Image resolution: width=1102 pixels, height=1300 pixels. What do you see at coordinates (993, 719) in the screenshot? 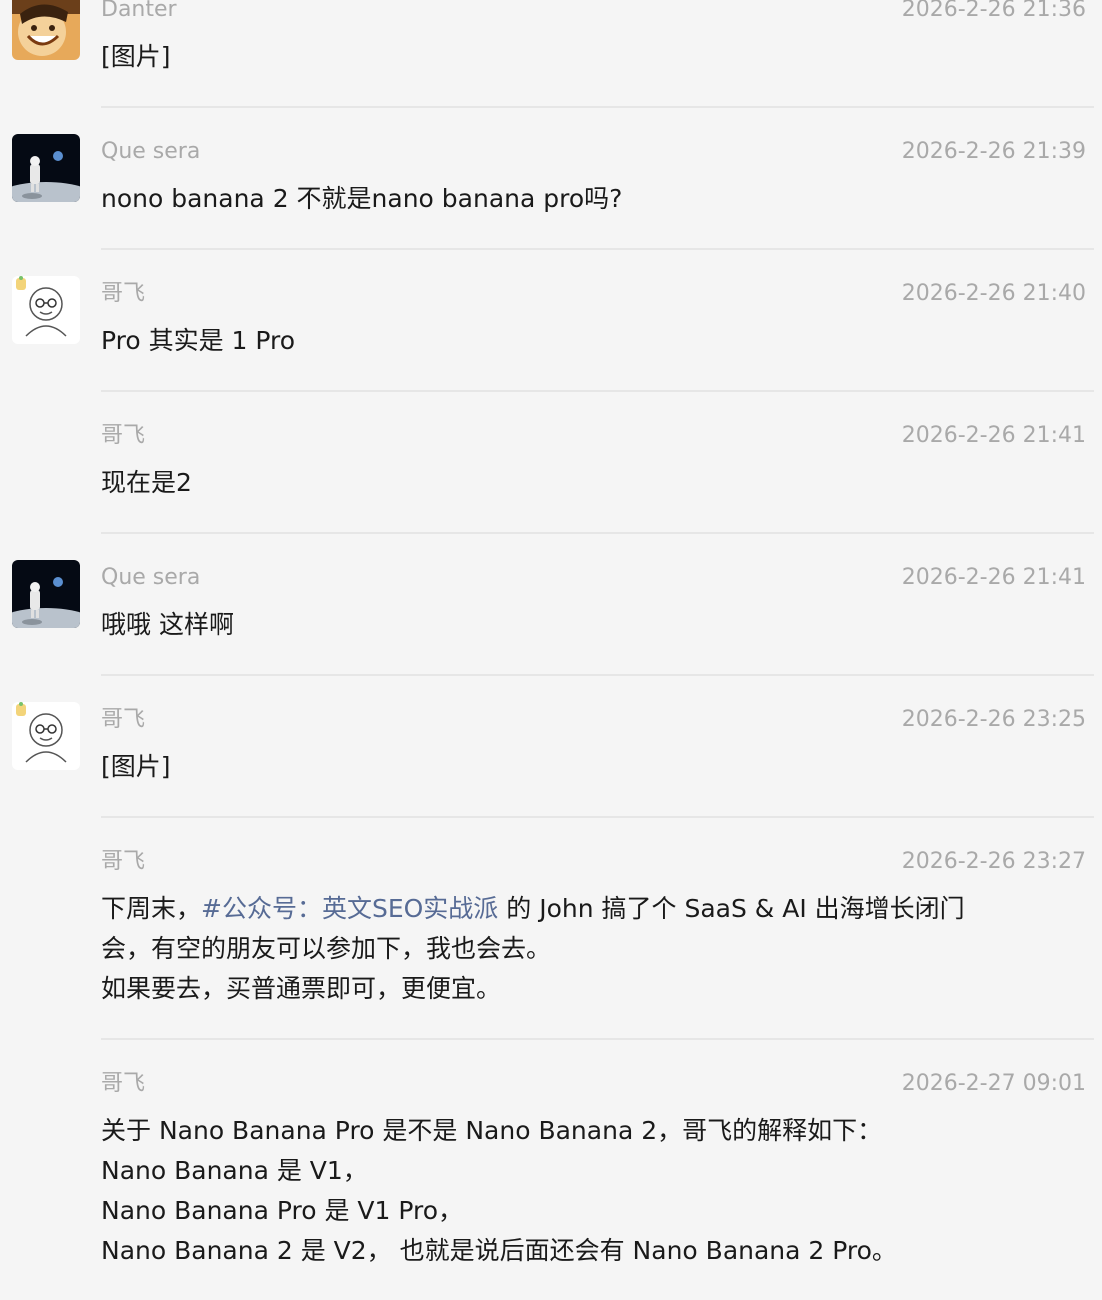
I see `message-timestamp: 2026-2-26 23:25` at bounding box center [993, 719].